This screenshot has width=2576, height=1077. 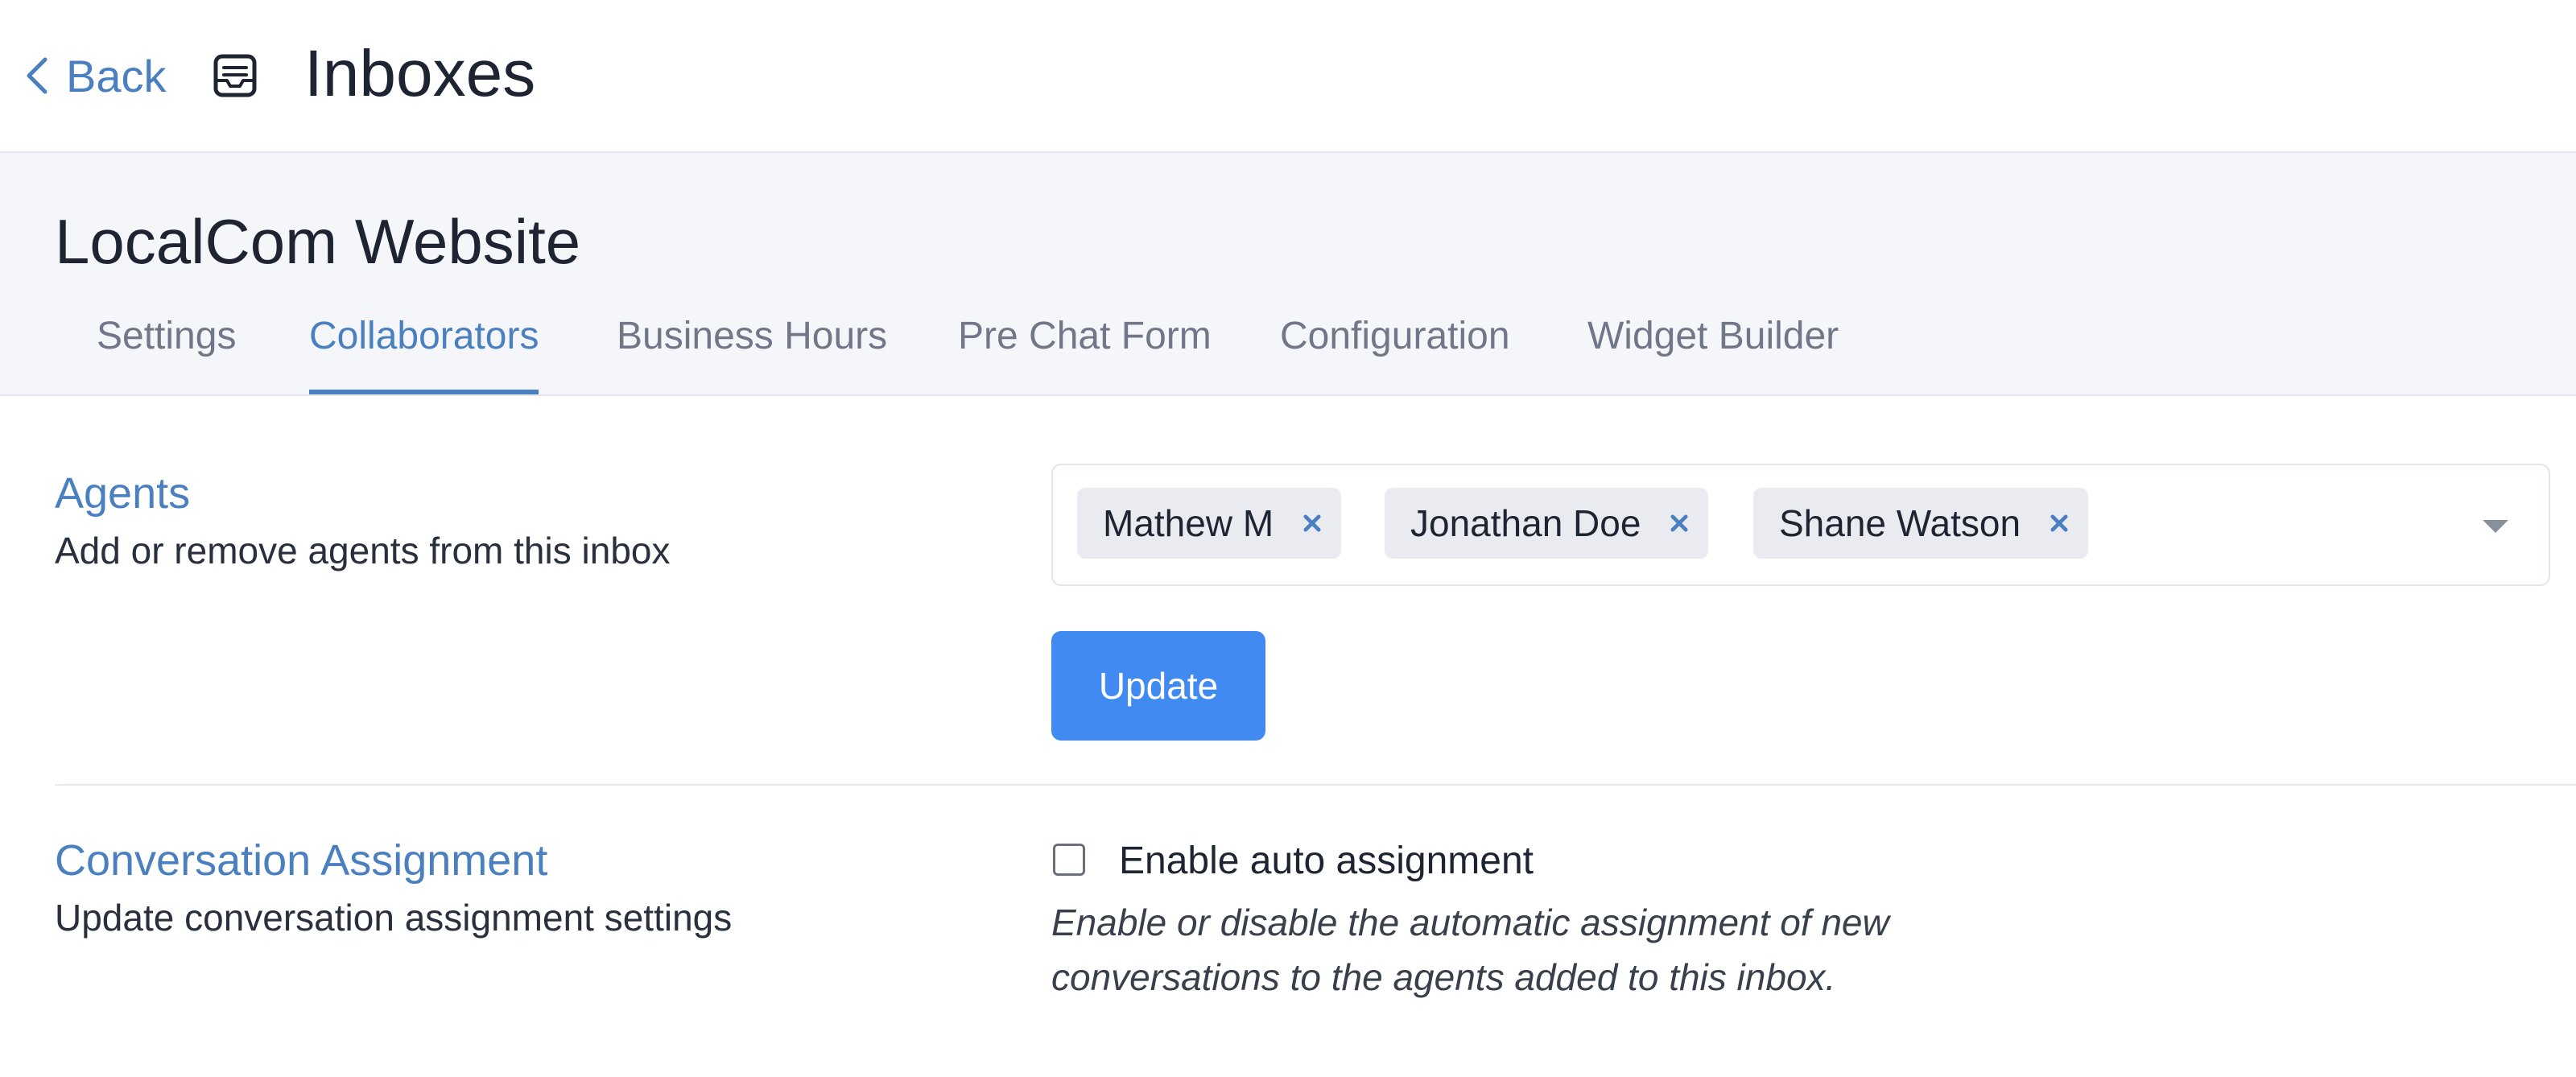 I want to click on back-button: Back, so click(x=94, y=75).